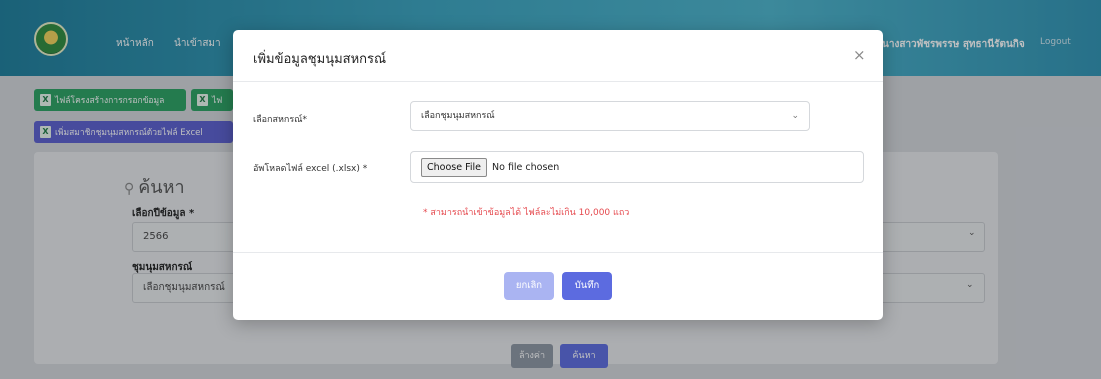 This screenshot has width=1101, height=379. I want to click on file-upload-input: Choose File No file chosen, so click(637, 167).